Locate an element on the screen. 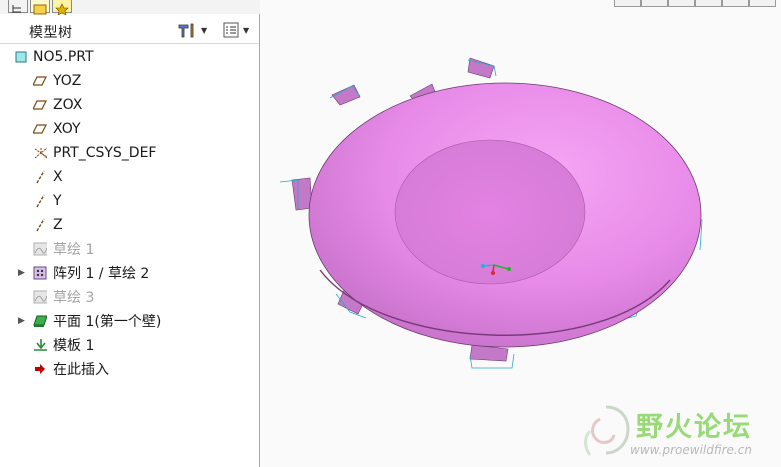  part-icon is located at coordinates (21, 57).